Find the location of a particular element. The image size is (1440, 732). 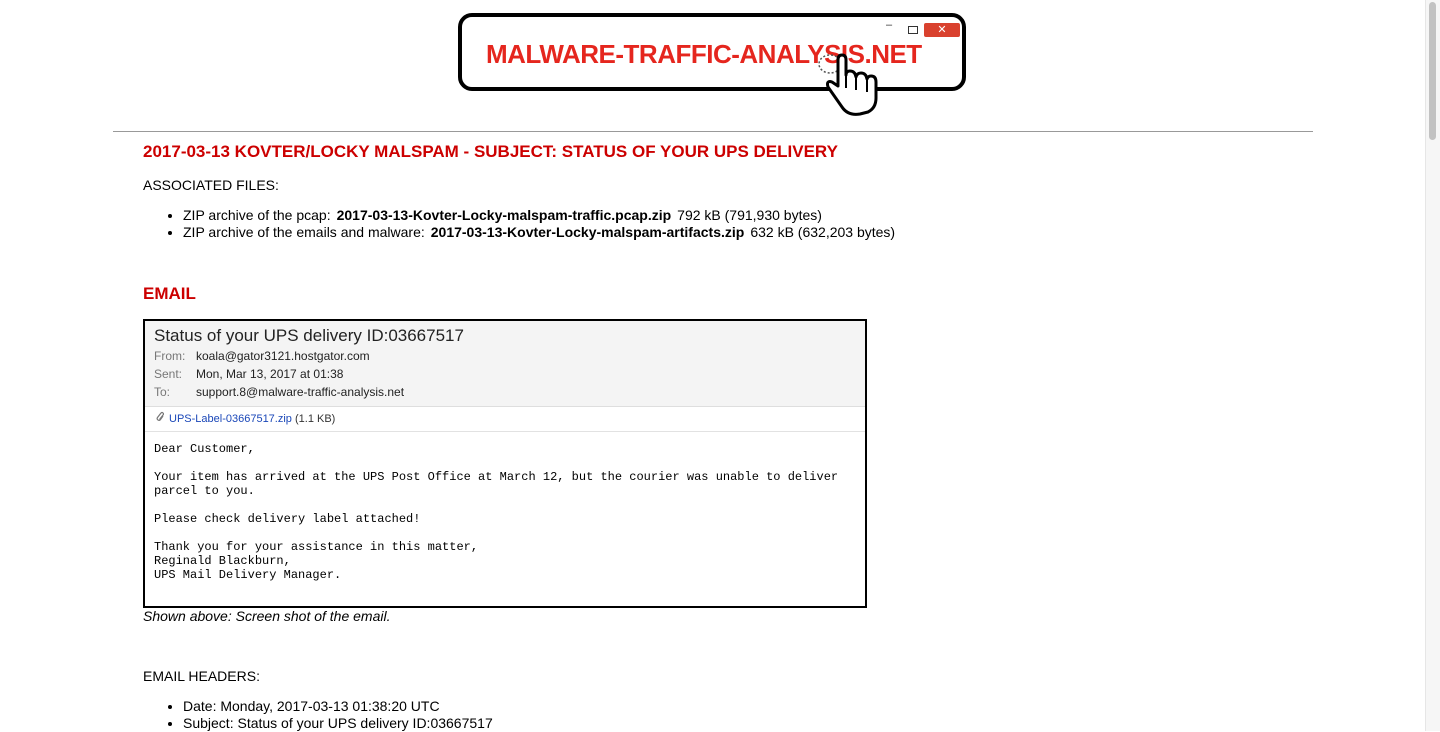

maximize-icon is located at coordinates (913, 30).